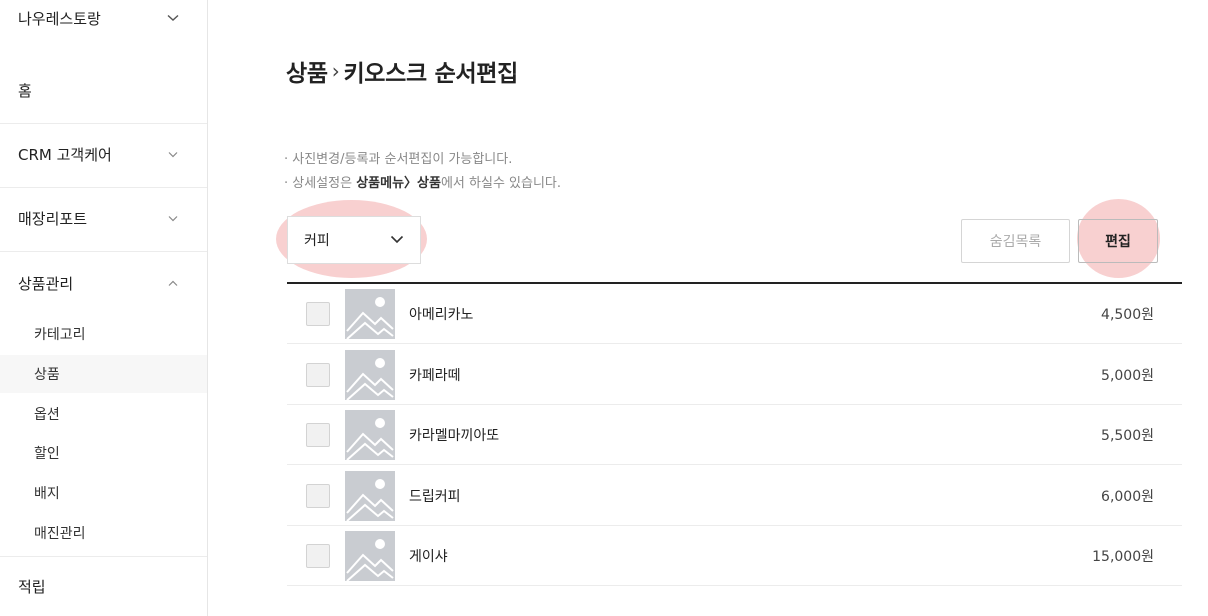 The height and width of the screenshot is (616, 1208). Describe the element at coordinates (320, 183) in the screenshot. I see `note-text: · 상세설정은` at that location.